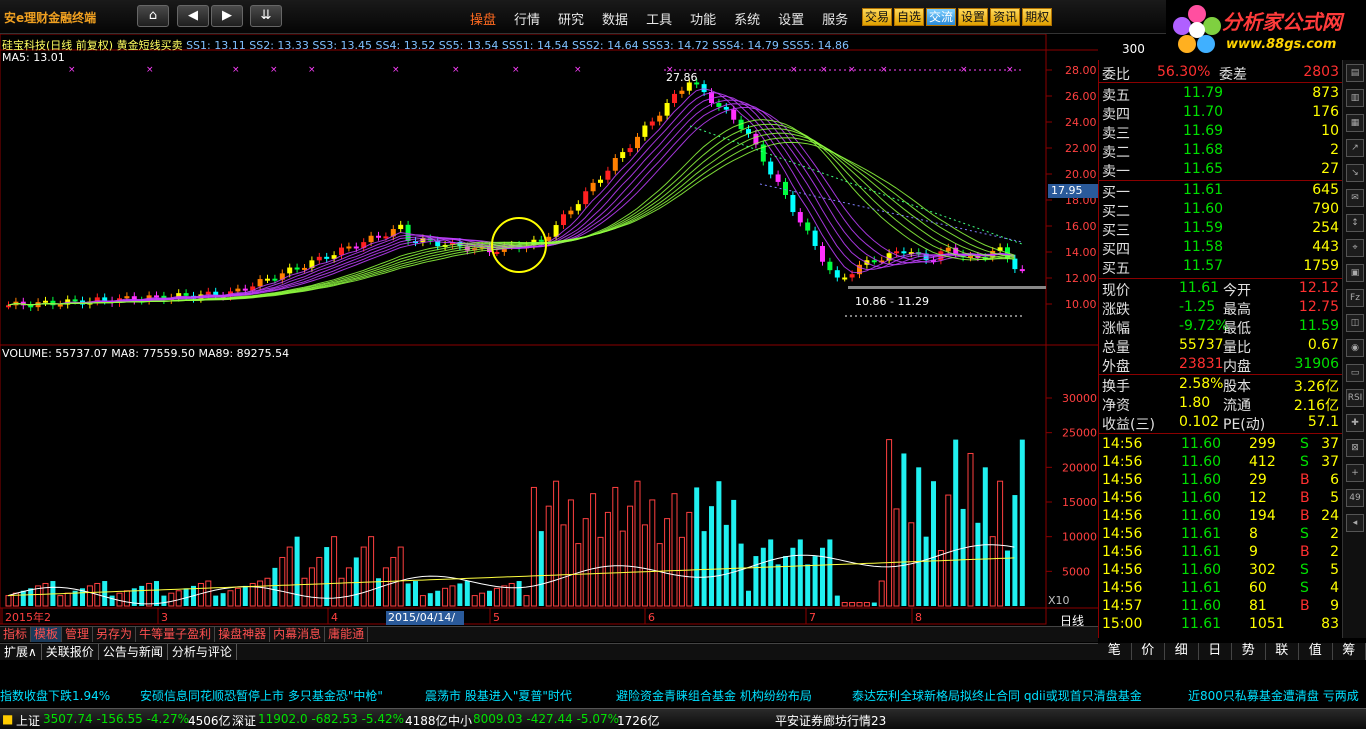 The width and height of the screenshot is (1366, 729). What do you see at coordinates (997, 695) in the screenshot?
I see `ticker-item: 泰达宏利全球新格局拟终止合同 qdii或现首只清盘基金` at bounding box center [997, 695].